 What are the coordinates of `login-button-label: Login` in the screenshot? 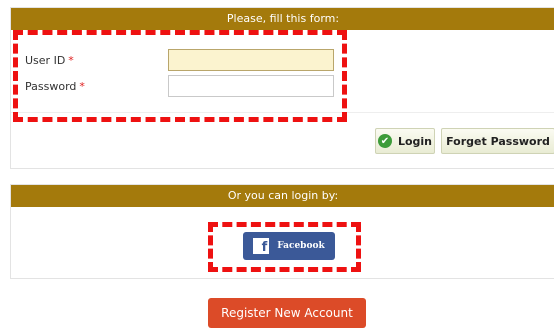 It's located at (415, 141).